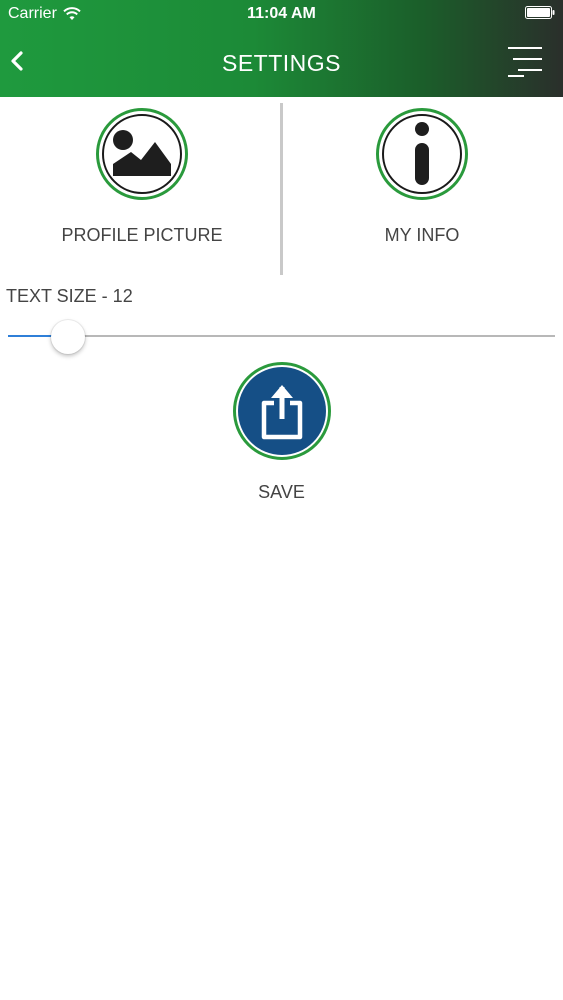 The height and width of the screenshot is (1000, 563). I want to click on slider-thumb, so click(68, 337).